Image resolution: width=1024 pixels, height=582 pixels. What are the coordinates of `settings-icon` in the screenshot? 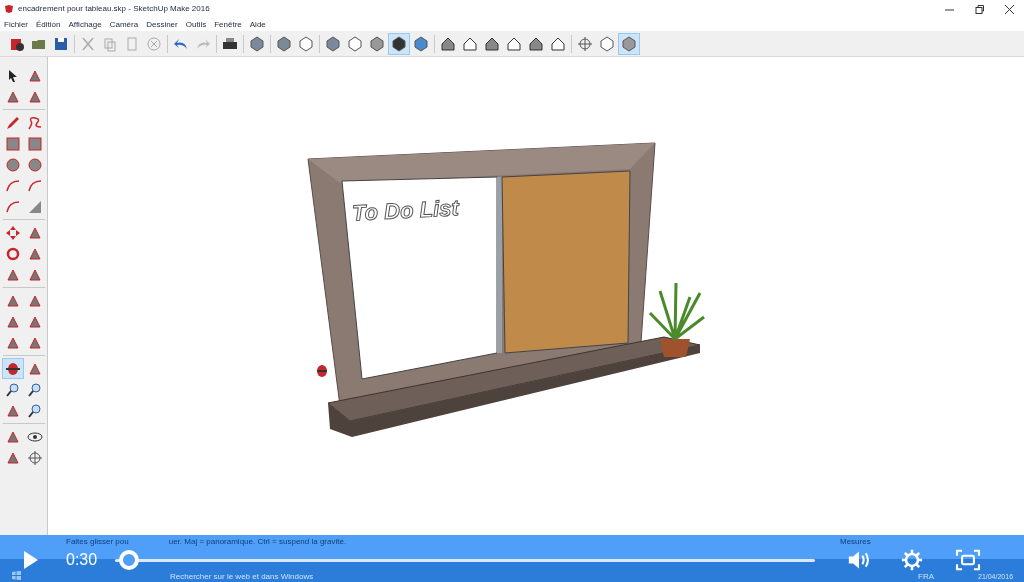 It's located at (912, 560).